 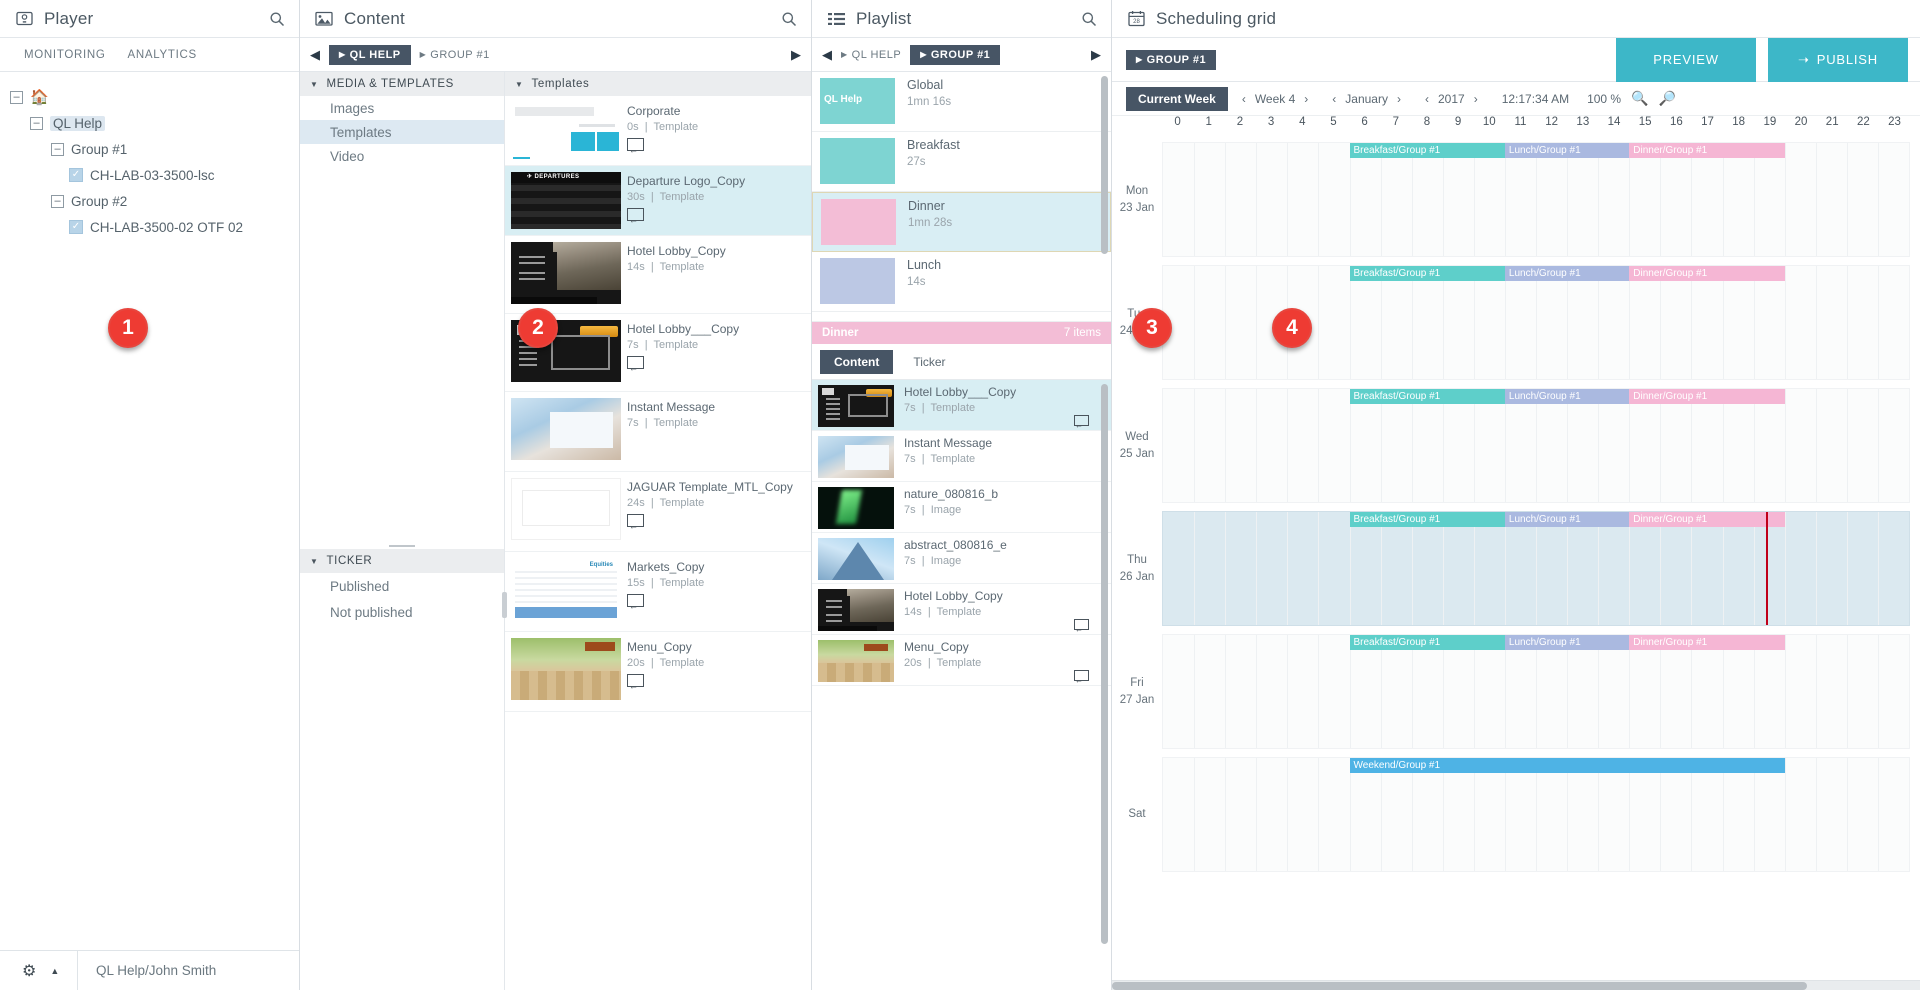 I want to click on zoom-out-icon: 🔎, so click(x=1667, y=98).